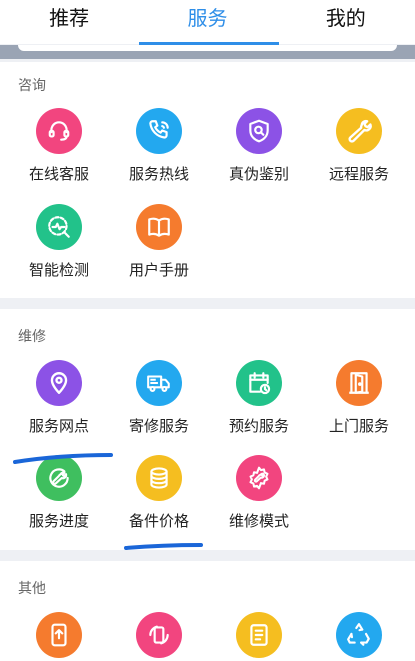 The width and height of the screenshot is (415, 661). What do you see at coordinates (163, 546) in the screenshot?
I see `annotation-underline-parts-price` at bounding box center [163, 546].